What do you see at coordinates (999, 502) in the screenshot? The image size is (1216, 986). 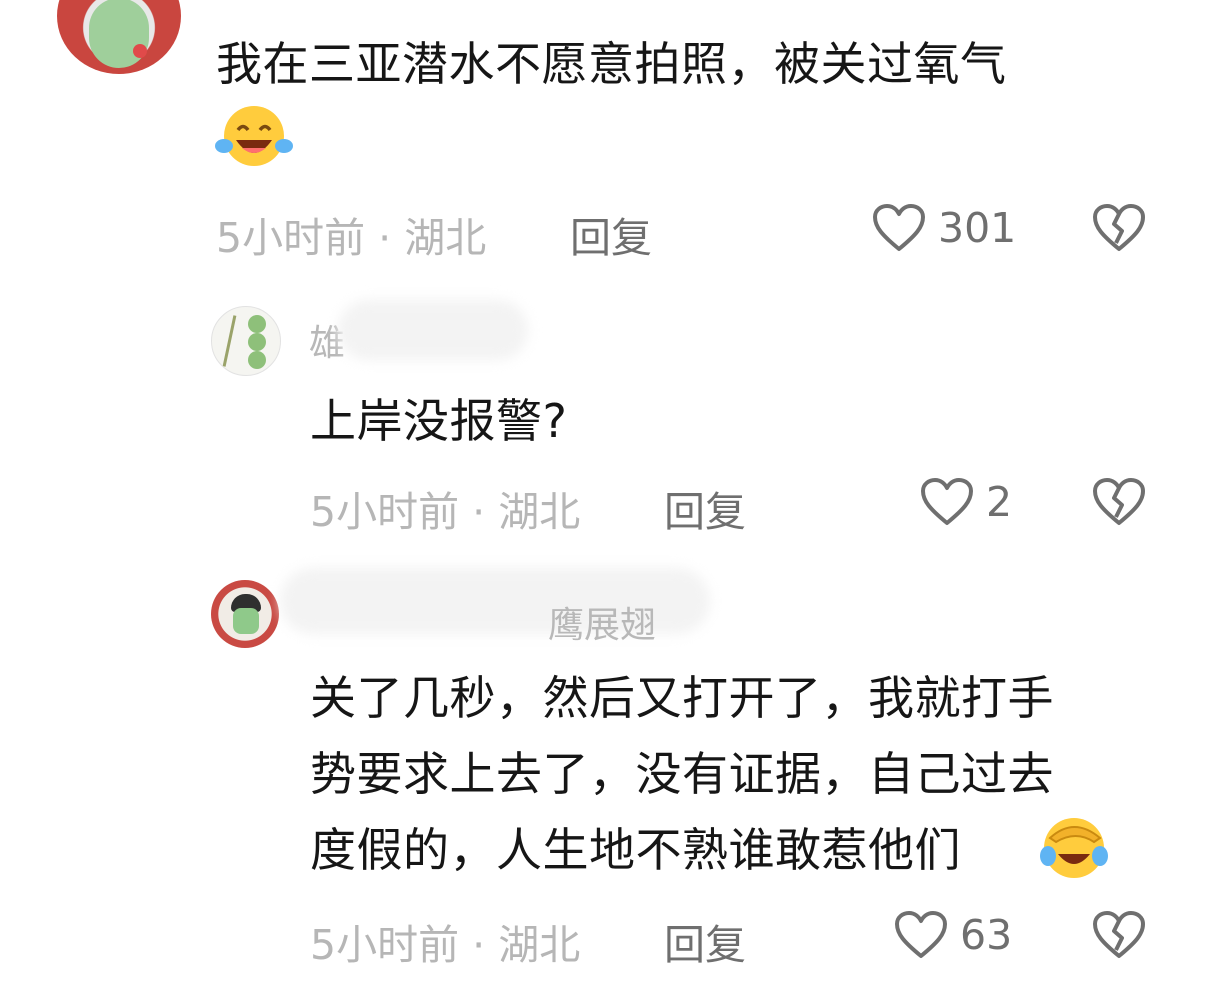 I see `like-count: 2` at bounding box center [999, 502].